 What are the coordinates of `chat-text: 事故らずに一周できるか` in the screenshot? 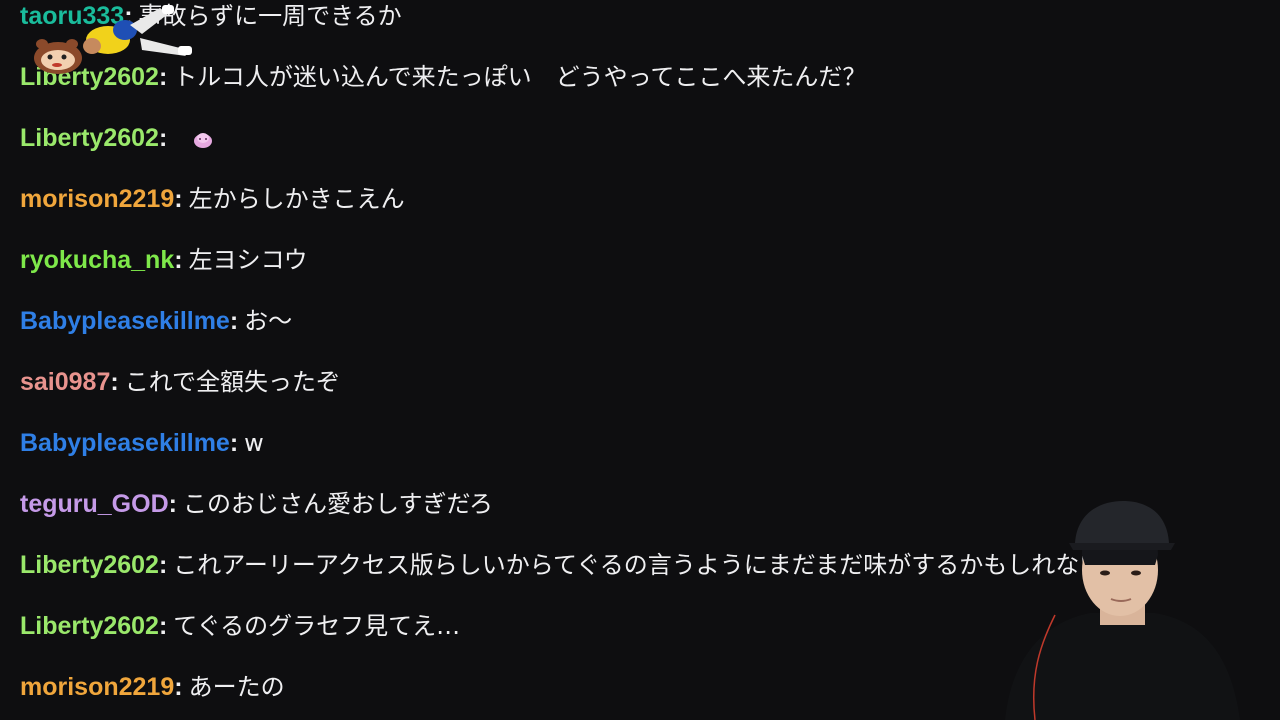 It's located at (270, 16).